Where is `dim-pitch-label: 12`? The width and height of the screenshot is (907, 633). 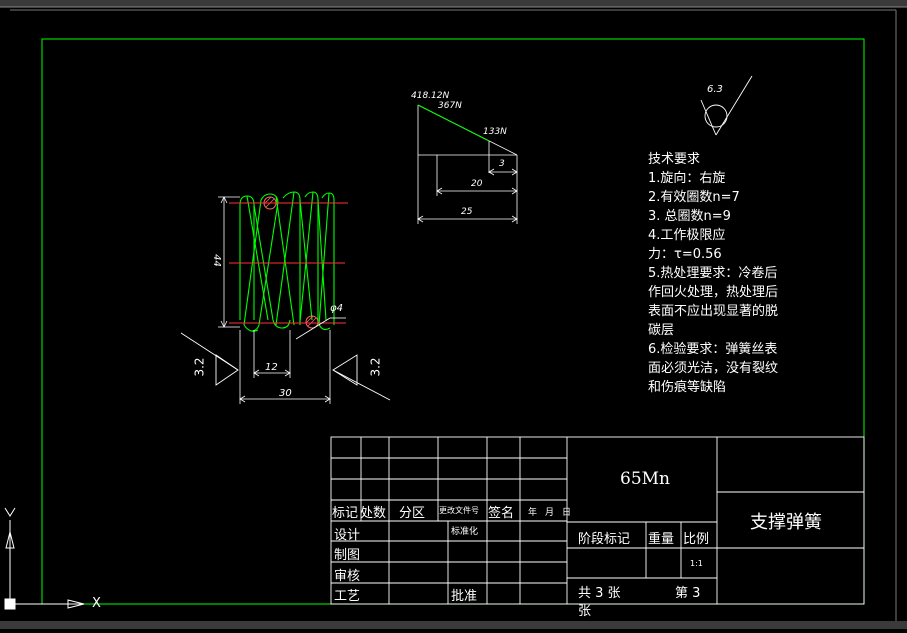 dim-pitch-label: 12 is located at coordinates (271, 367).